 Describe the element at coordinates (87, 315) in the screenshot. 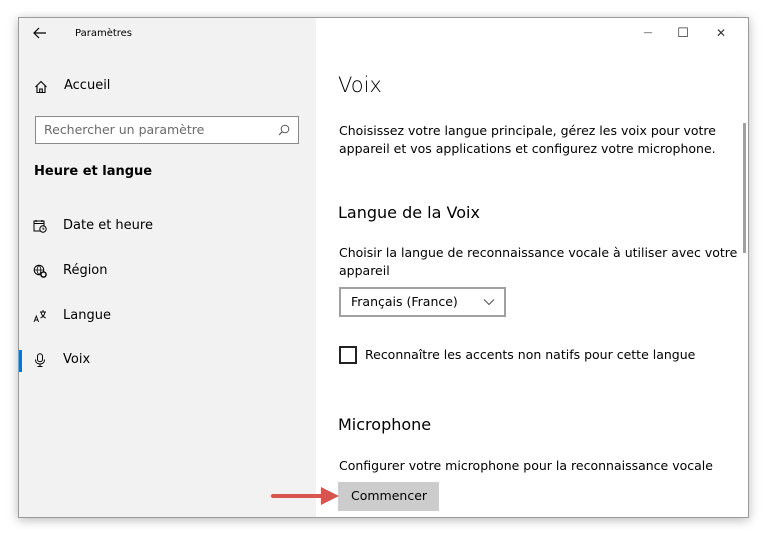

I see `sidebar-item-label: Langue` at that location.